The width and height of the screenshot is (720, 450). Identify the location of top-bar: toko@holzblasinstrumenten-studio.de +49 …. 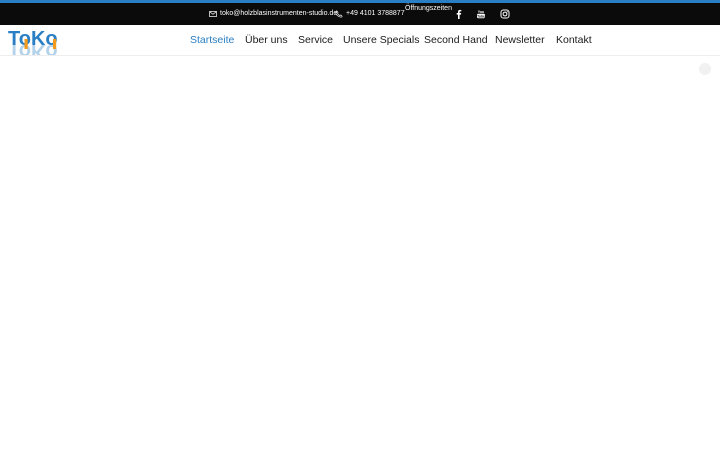
(360, 14).